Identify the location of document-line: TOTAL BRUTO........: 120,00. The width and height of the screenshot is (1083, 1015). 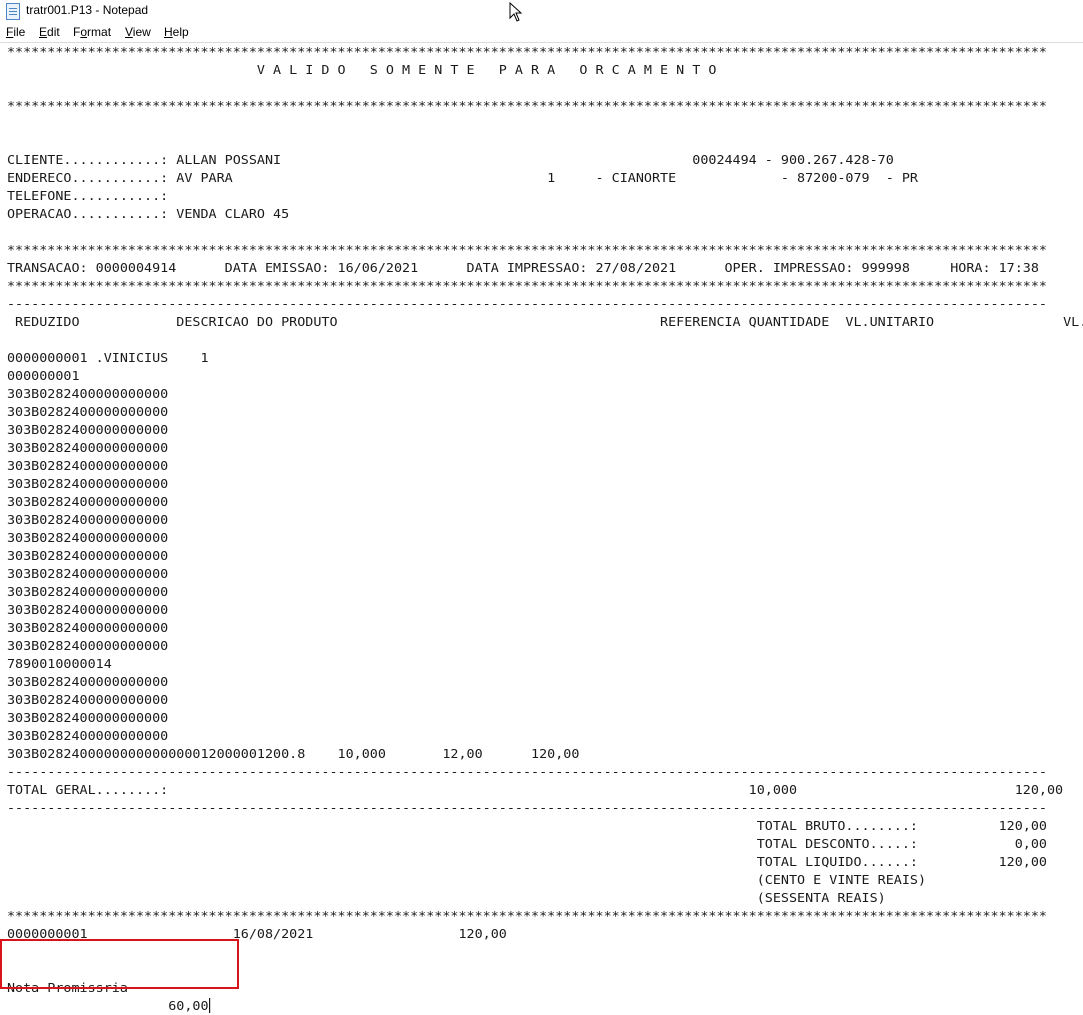
(527, 825).